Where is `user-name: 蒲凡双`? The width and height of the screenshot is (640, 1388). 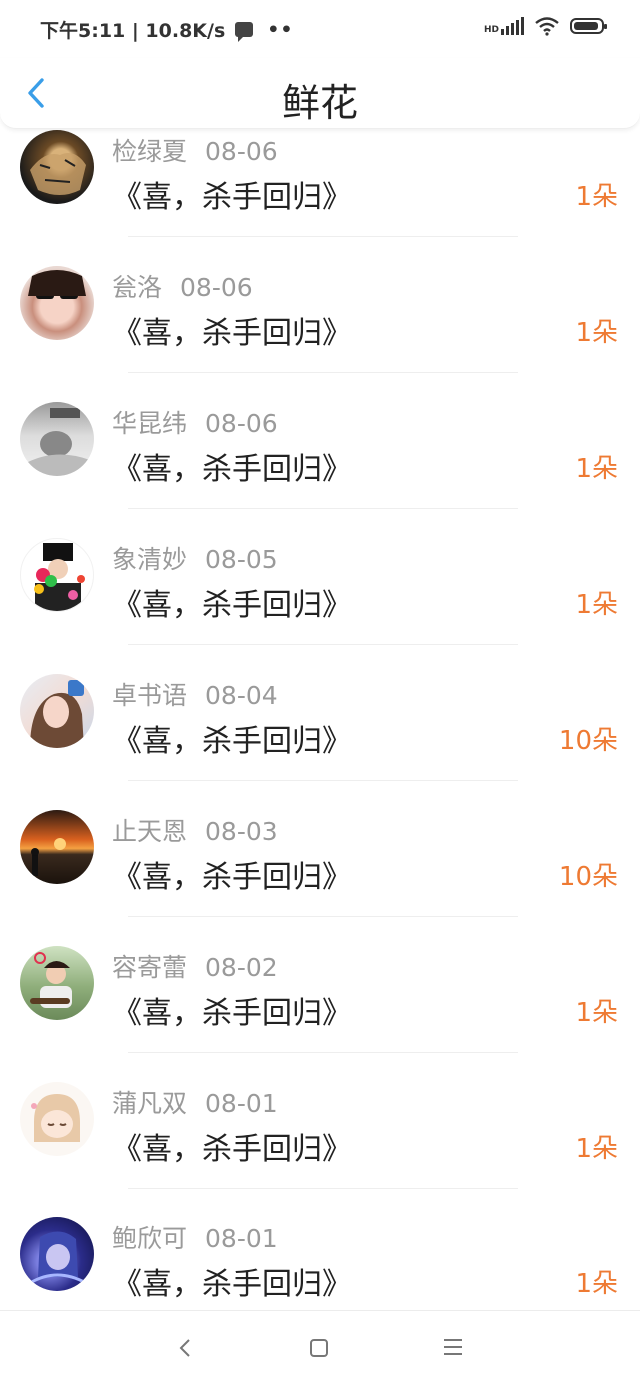 user-name: 蒲凡双 is located at coordinates (150, 1103).